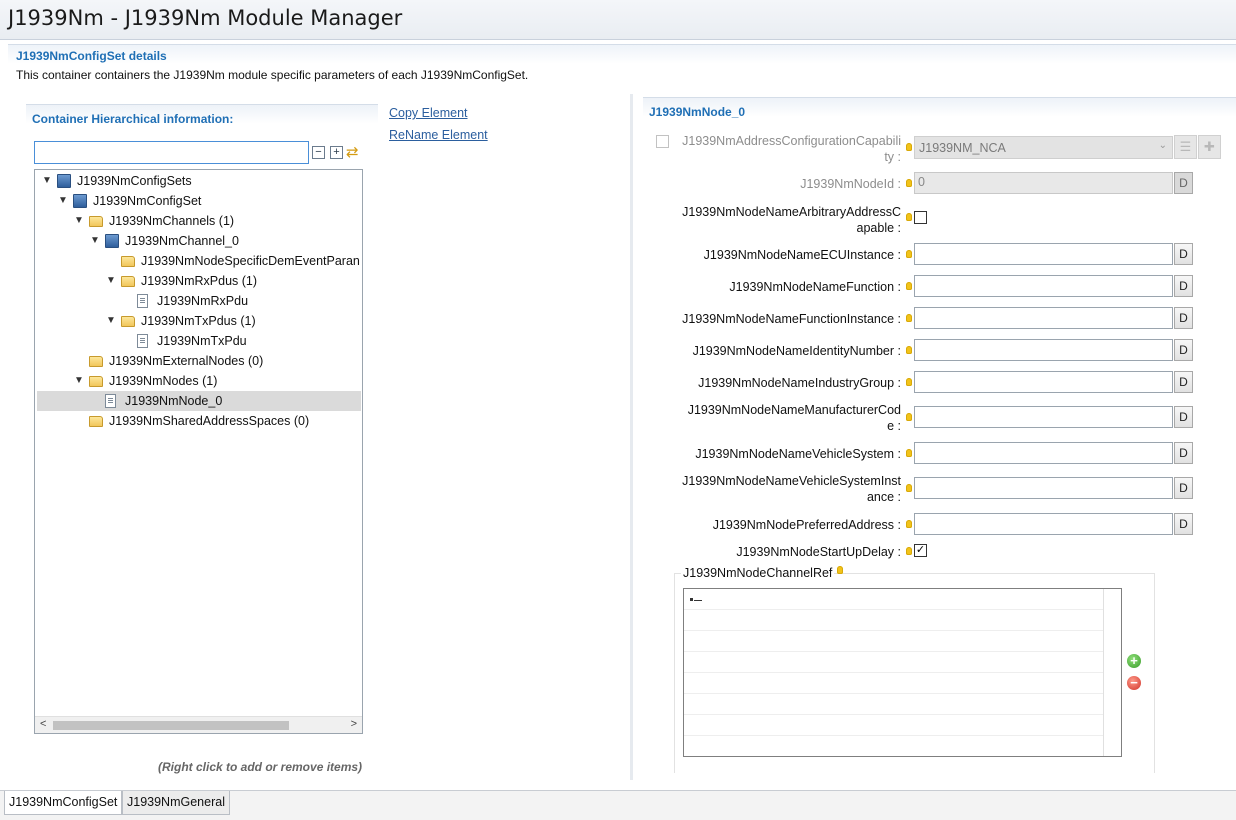 Image resolution: width=1236 pixels, height=820 pixels. What do you see at coordinates (428, 113) in the screenshot?
I see `copy-element-link: Copy Element` at bounding box center [428, 113].